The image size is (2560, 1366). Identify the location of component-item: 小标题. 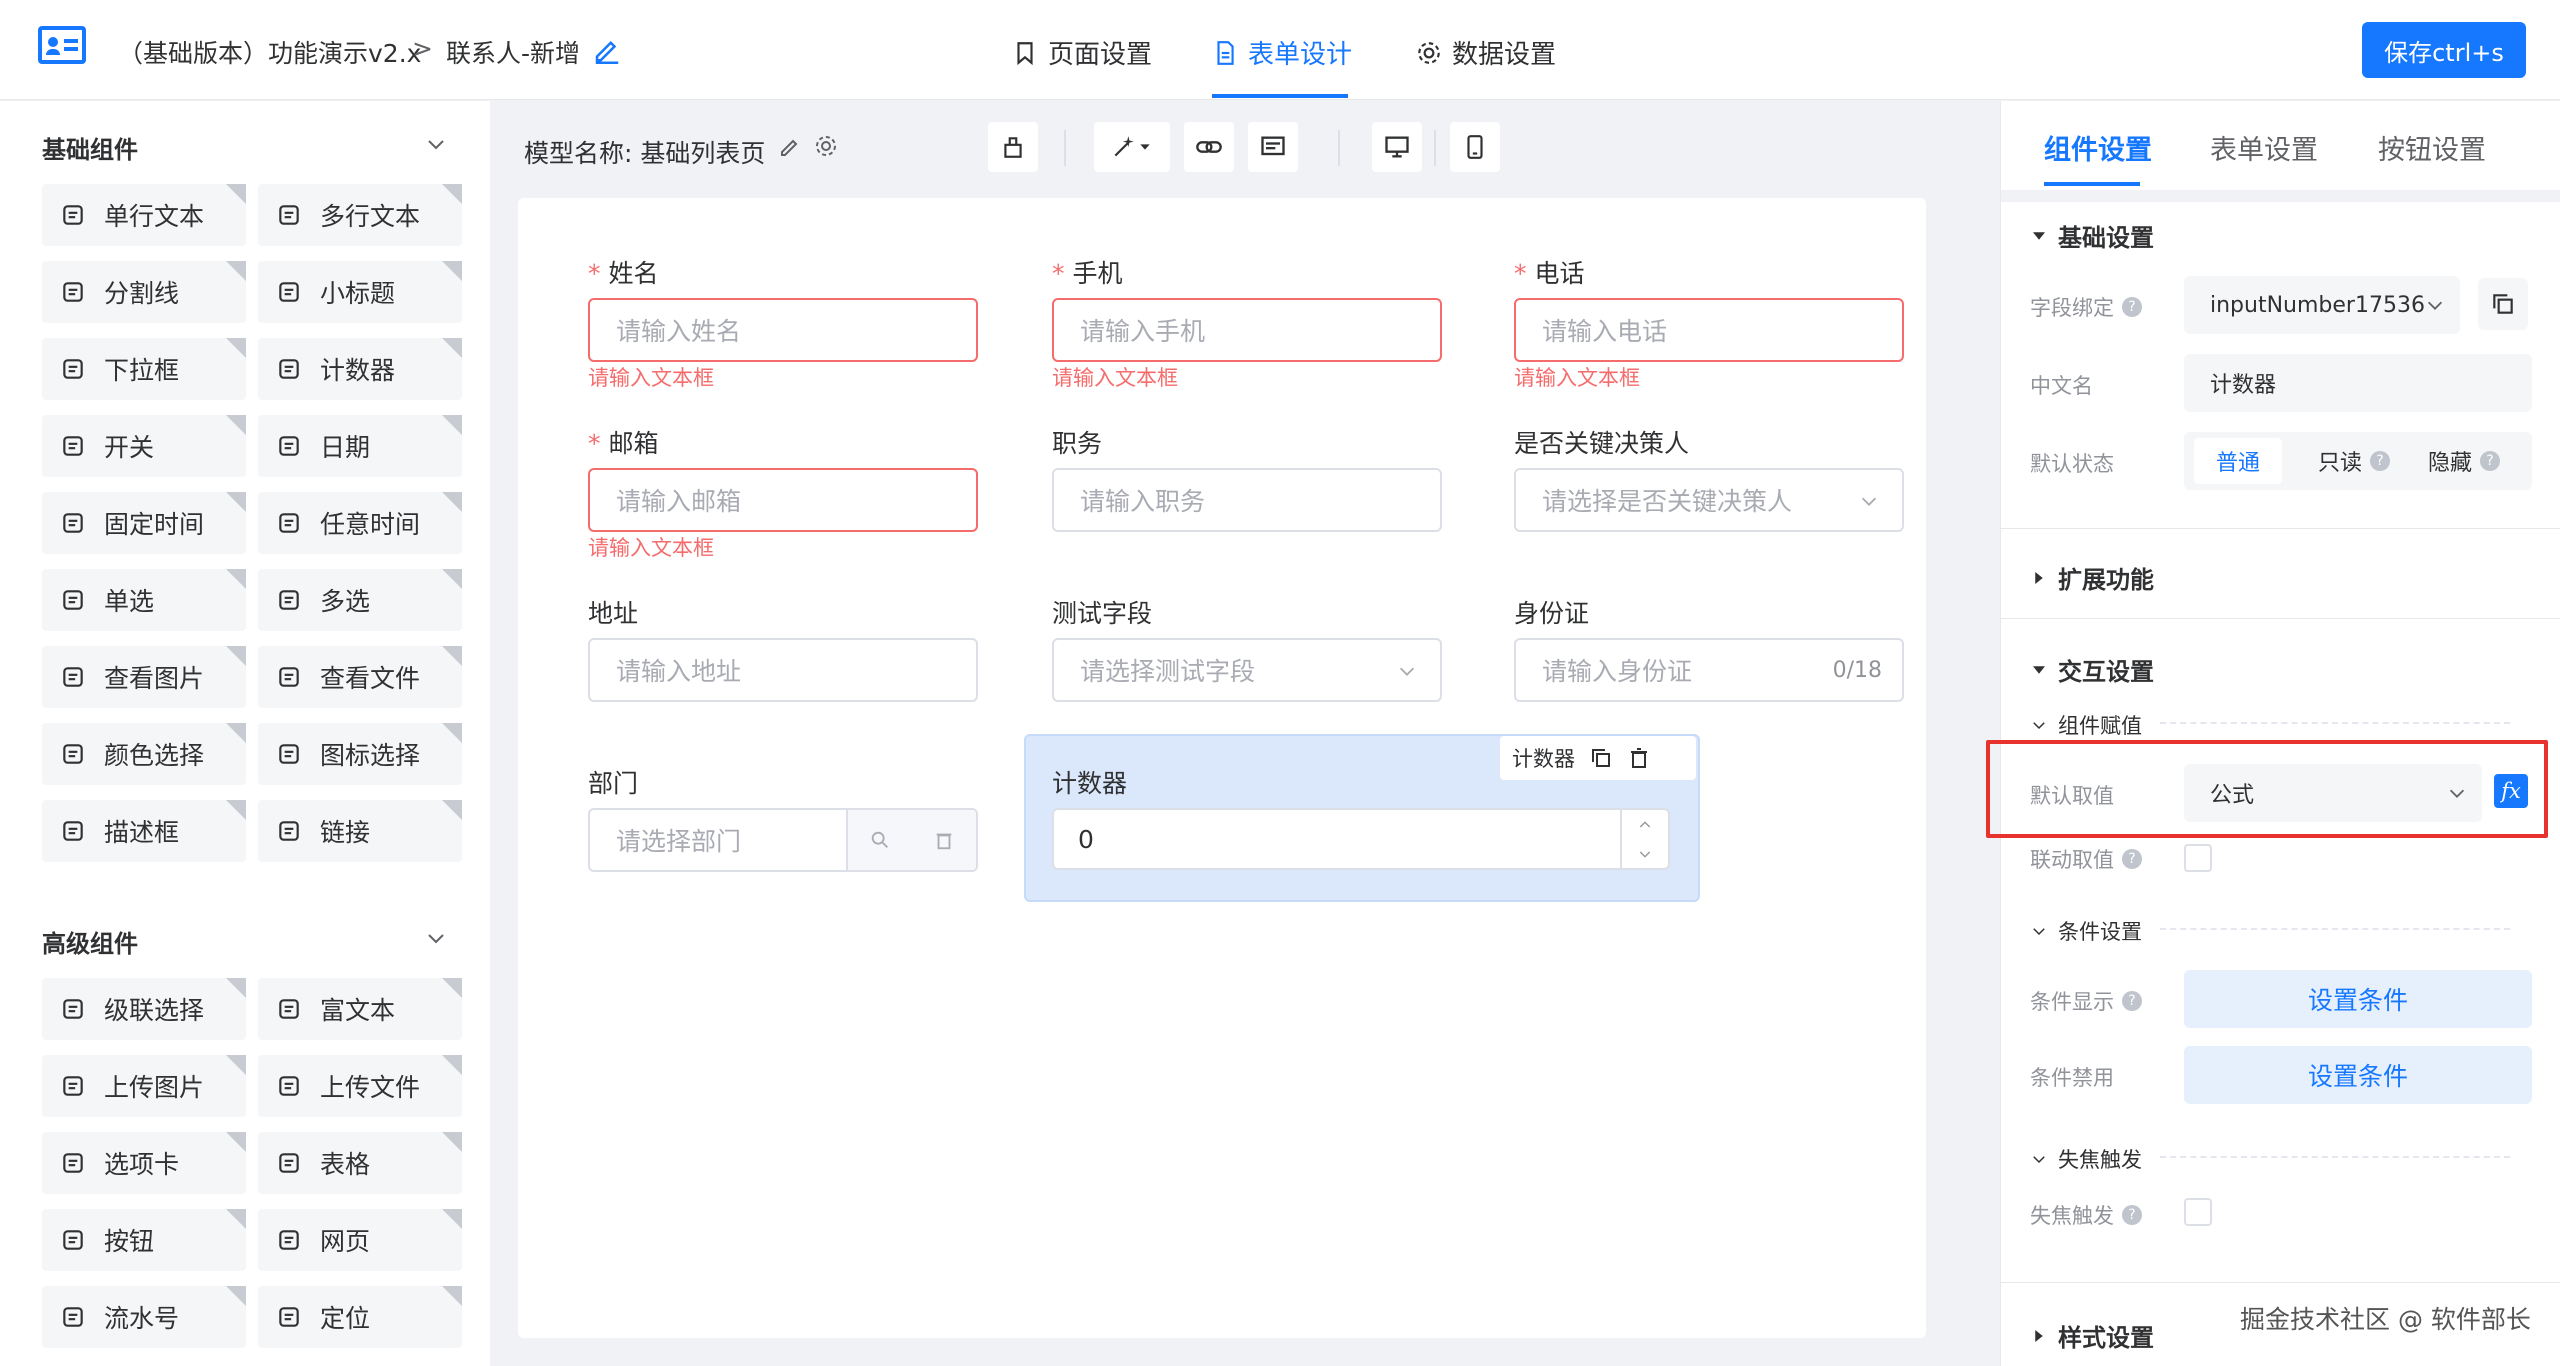
(360, 292).